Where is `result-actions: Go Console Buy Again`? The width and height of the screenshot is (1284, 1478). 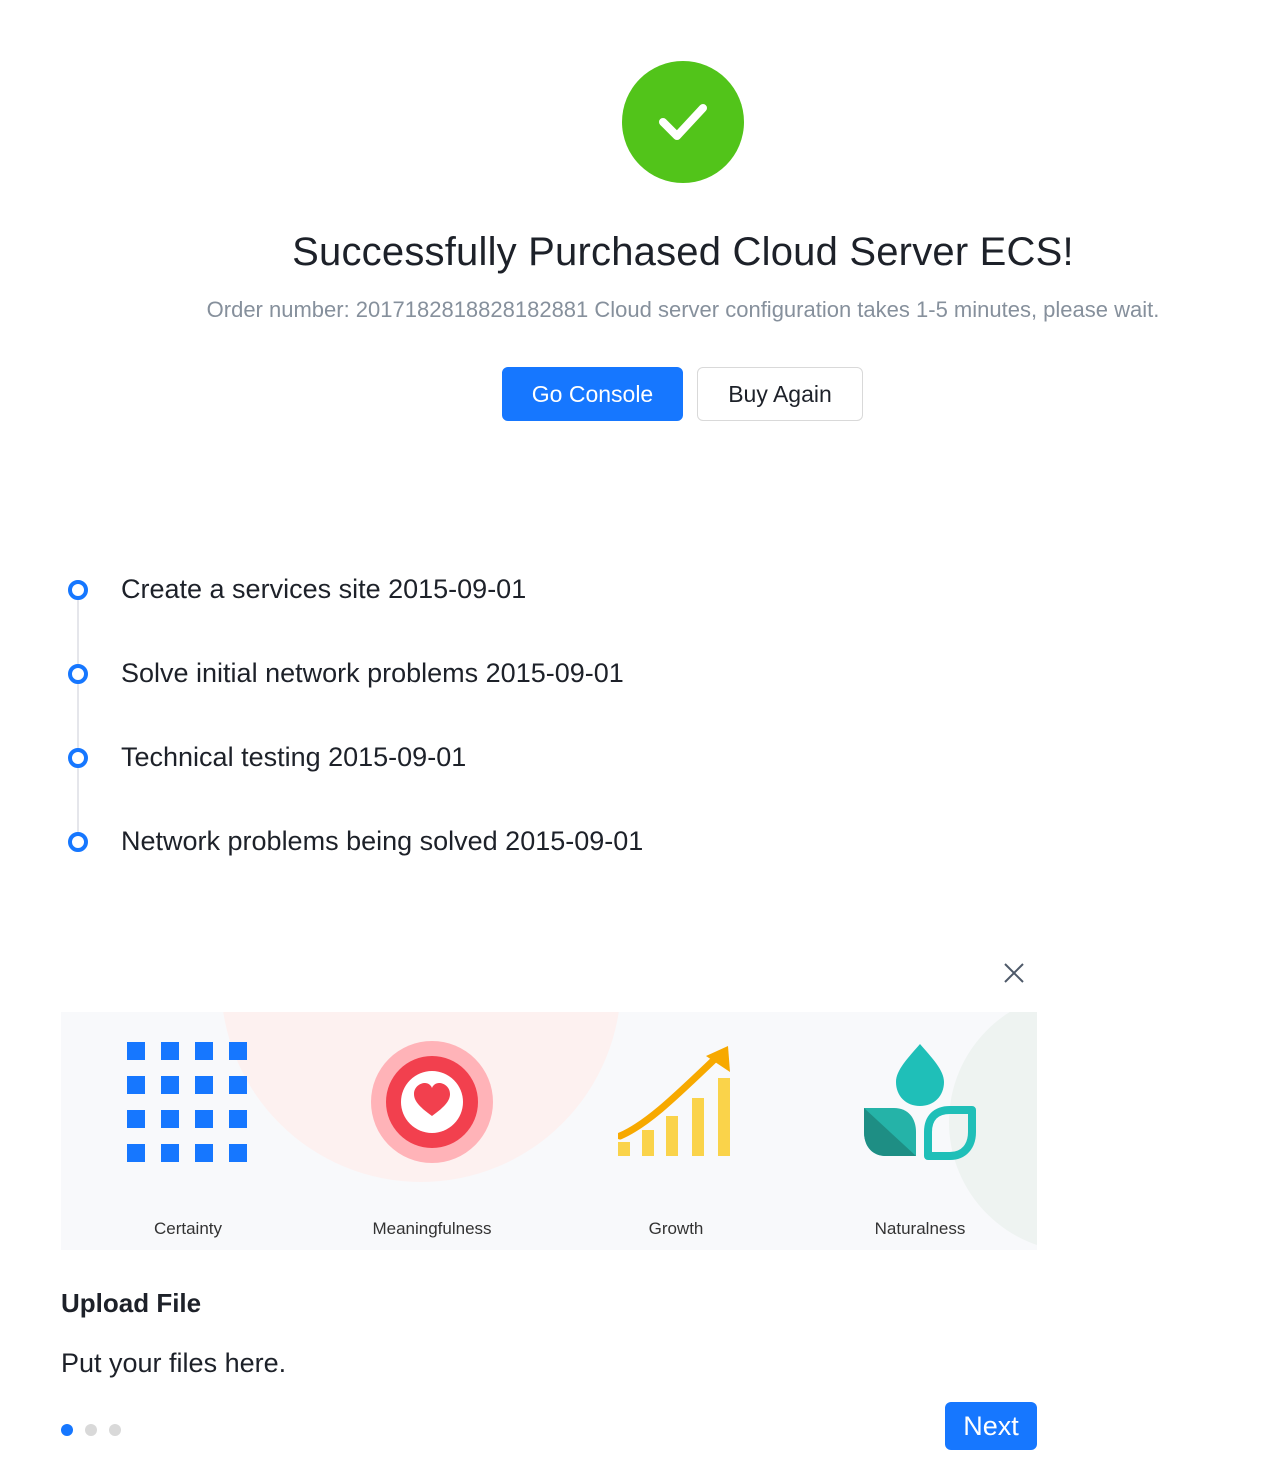 result-actions: Go Console Buy Again is located at coordinates (682, 394).